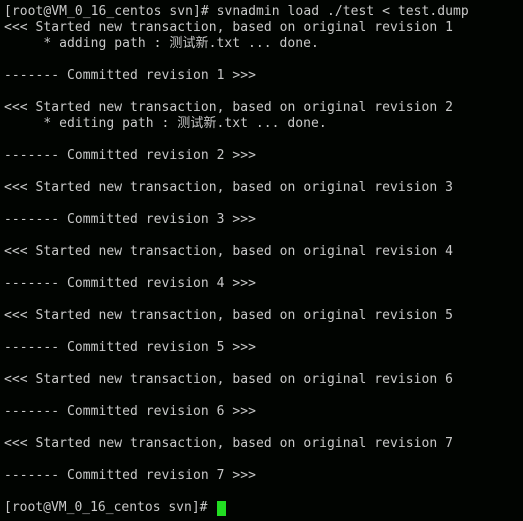 Image resolution: width=523 pixels, height=521 pixels. Describe the element at coordinates (130, 219) in the screenshot. I see `terminal-output-line: ------- Committed revision 3 >>>` at that location.